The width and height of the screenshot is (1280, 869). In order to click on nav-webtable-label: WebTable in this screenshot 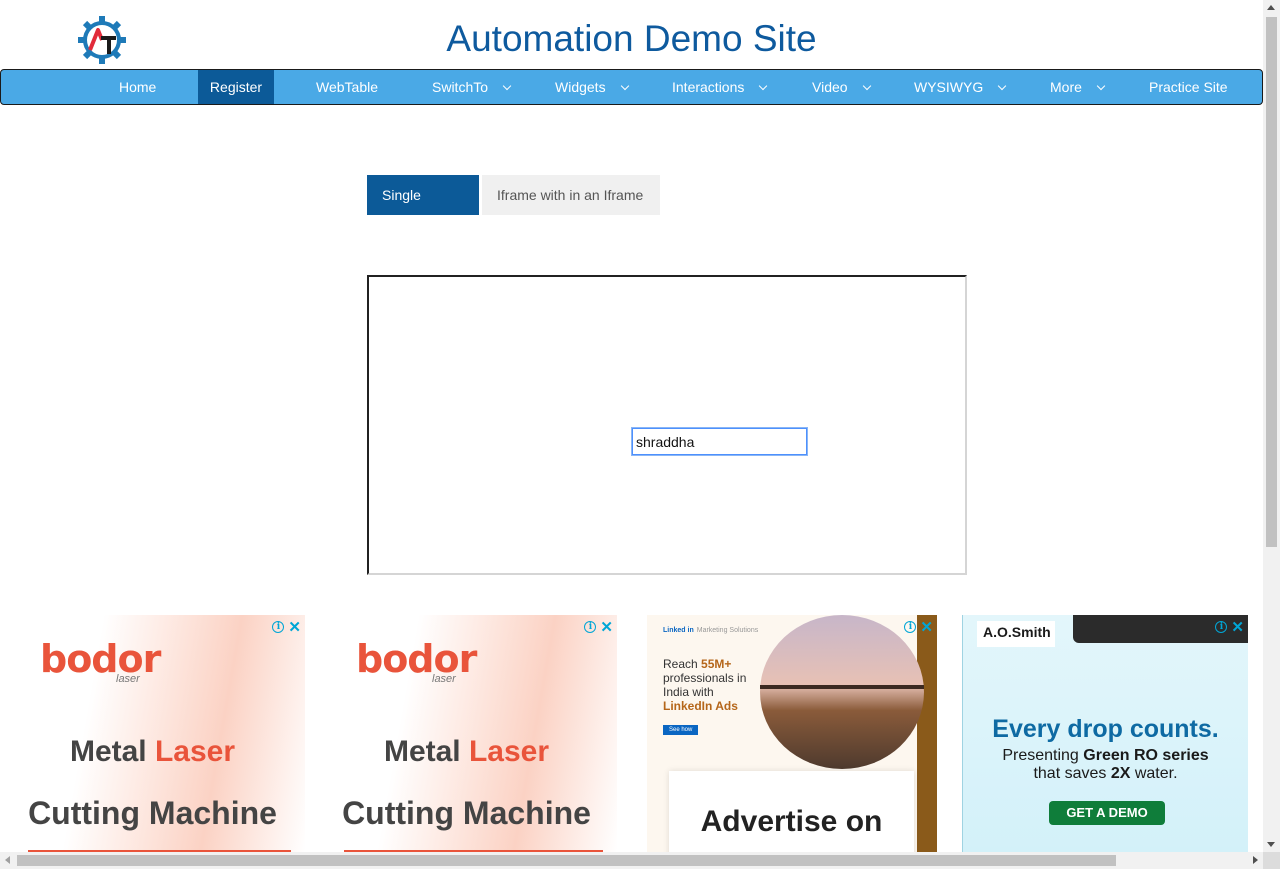, I will do `click(347, 87)`.